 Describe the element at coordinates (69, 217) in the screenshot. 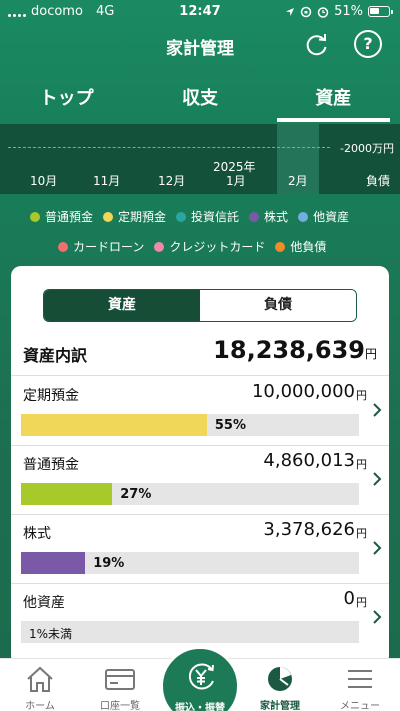

I see `legend-label: 普通預金` at that location.